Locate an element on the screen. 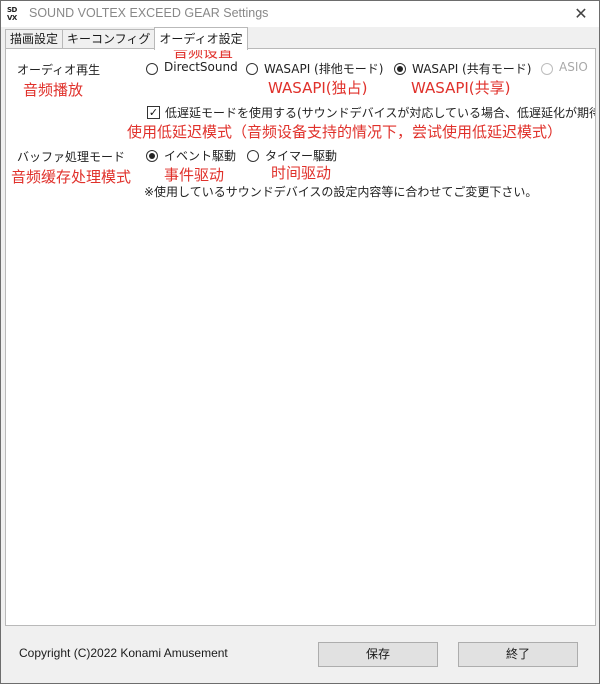 The height and width of the screenshot is (684, 600). radio-asio is located at coordinates (547, 69).